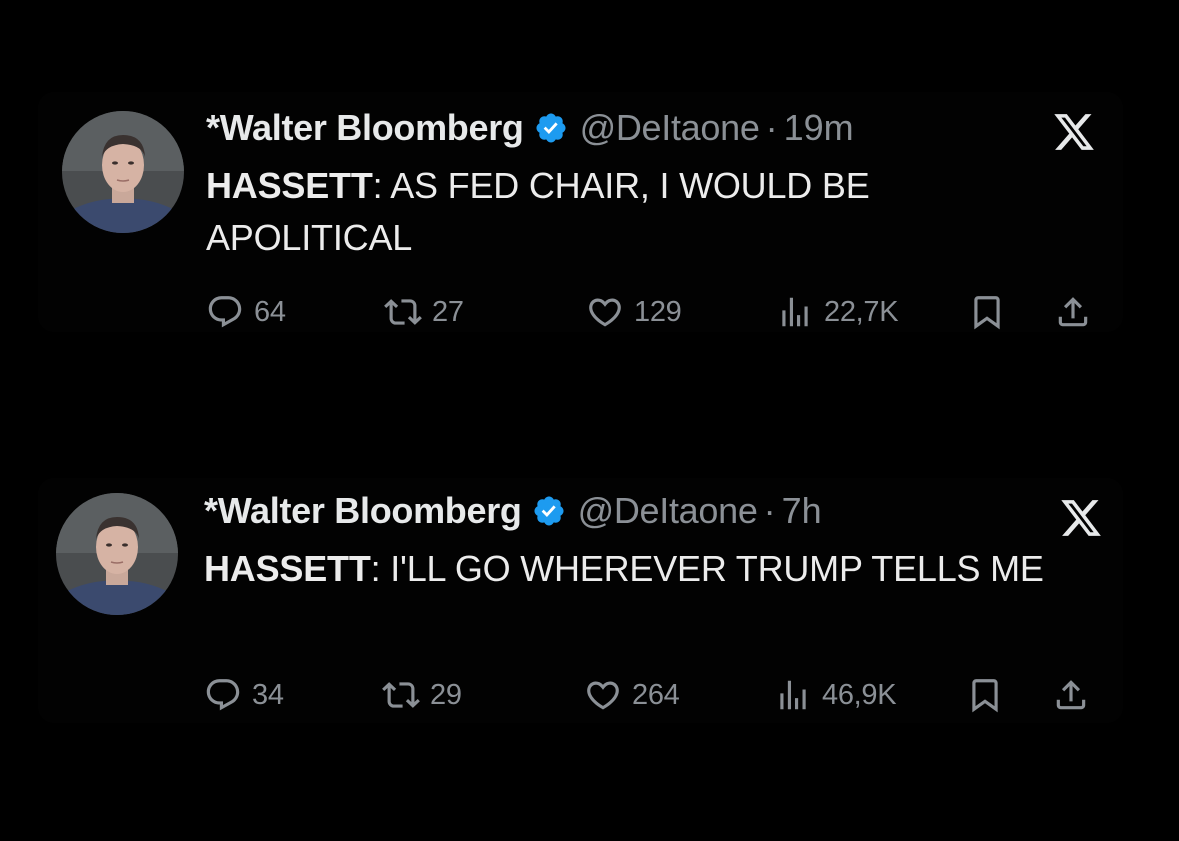  What do you see at coordinates (422, 695) in the screenshot?
I see `retweet-button: 29` at bounding box center [422, 695].